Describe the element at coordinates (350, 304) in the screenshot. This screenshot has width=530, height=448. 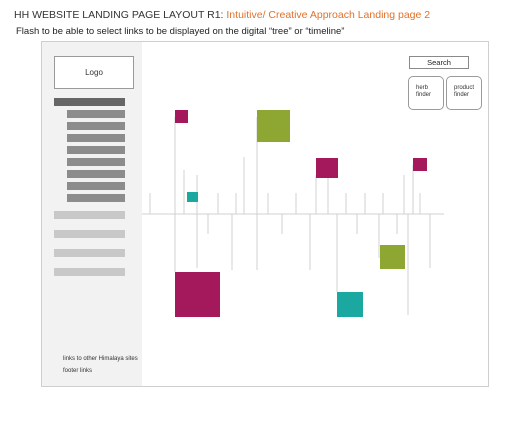
I see `tree-link-teal-medium` at that location.